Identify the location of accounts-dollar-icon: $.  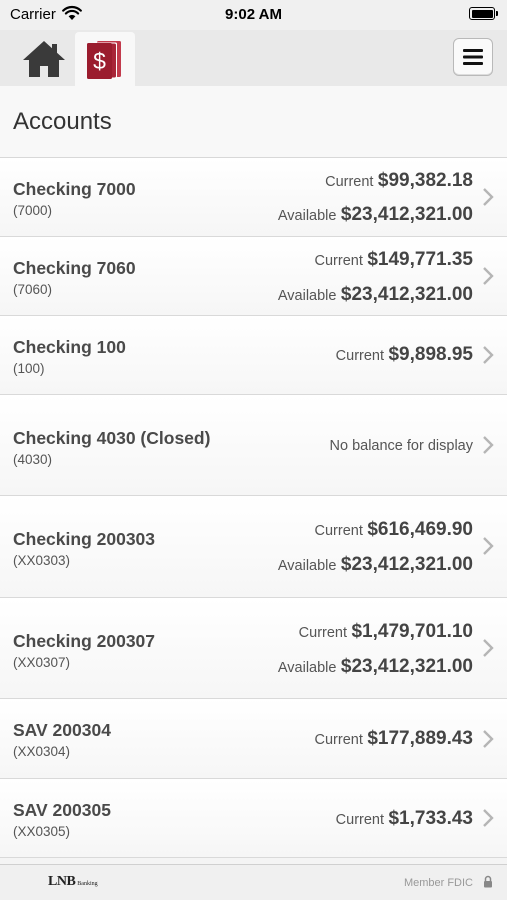
(104, 60).